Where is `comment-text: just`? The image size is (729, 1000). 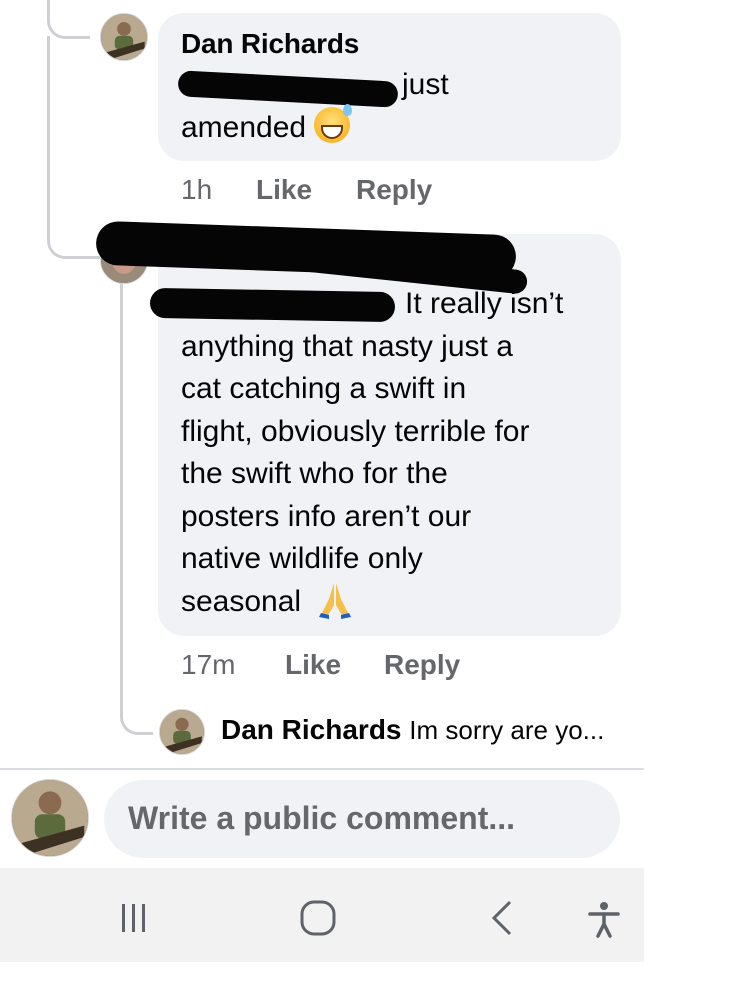
comment-text: just is located at coordinates (425, 84).